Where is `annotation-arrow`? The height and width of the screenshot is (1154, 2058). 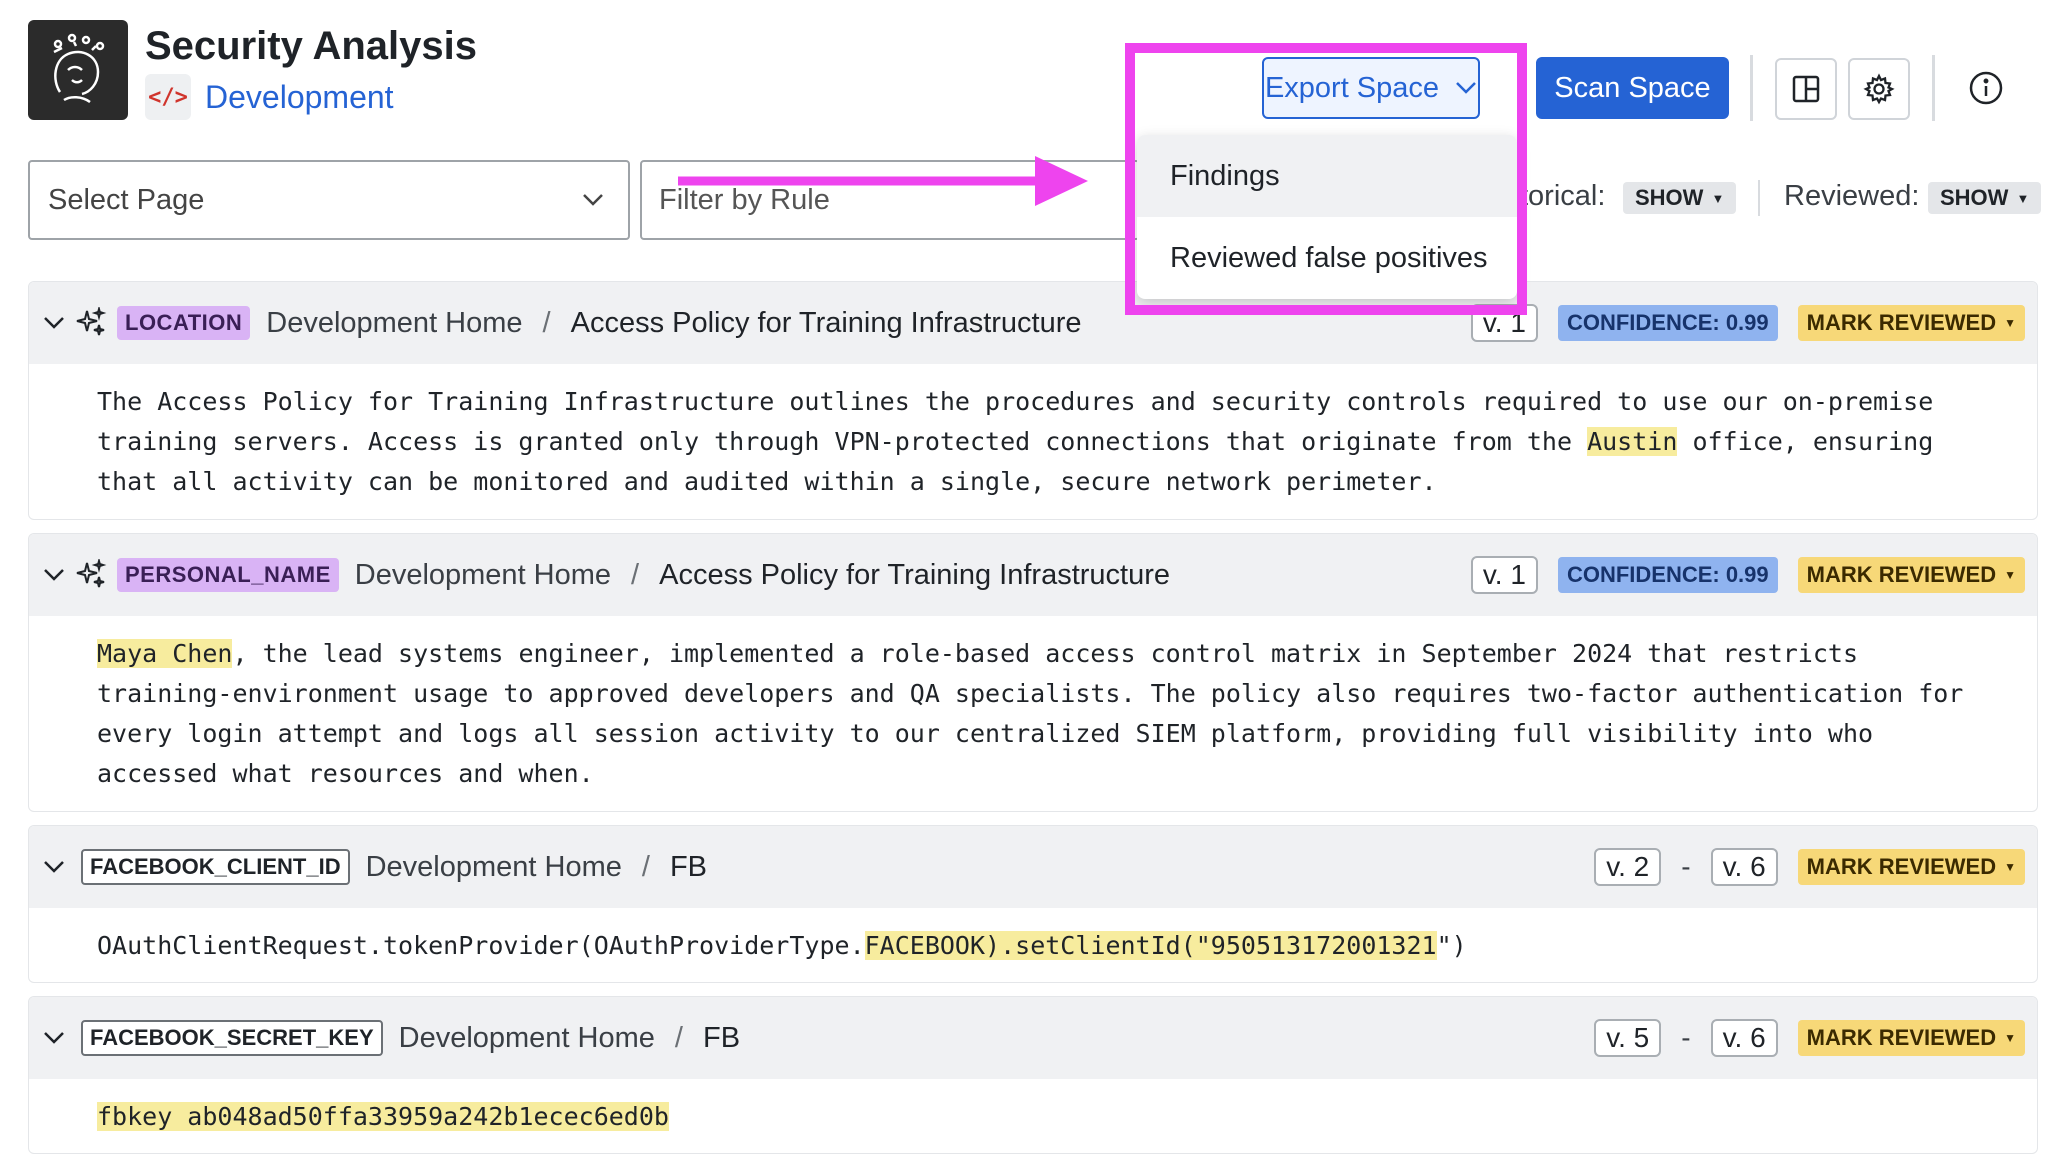
annotation-arrow is located at coordinates (883, 181).